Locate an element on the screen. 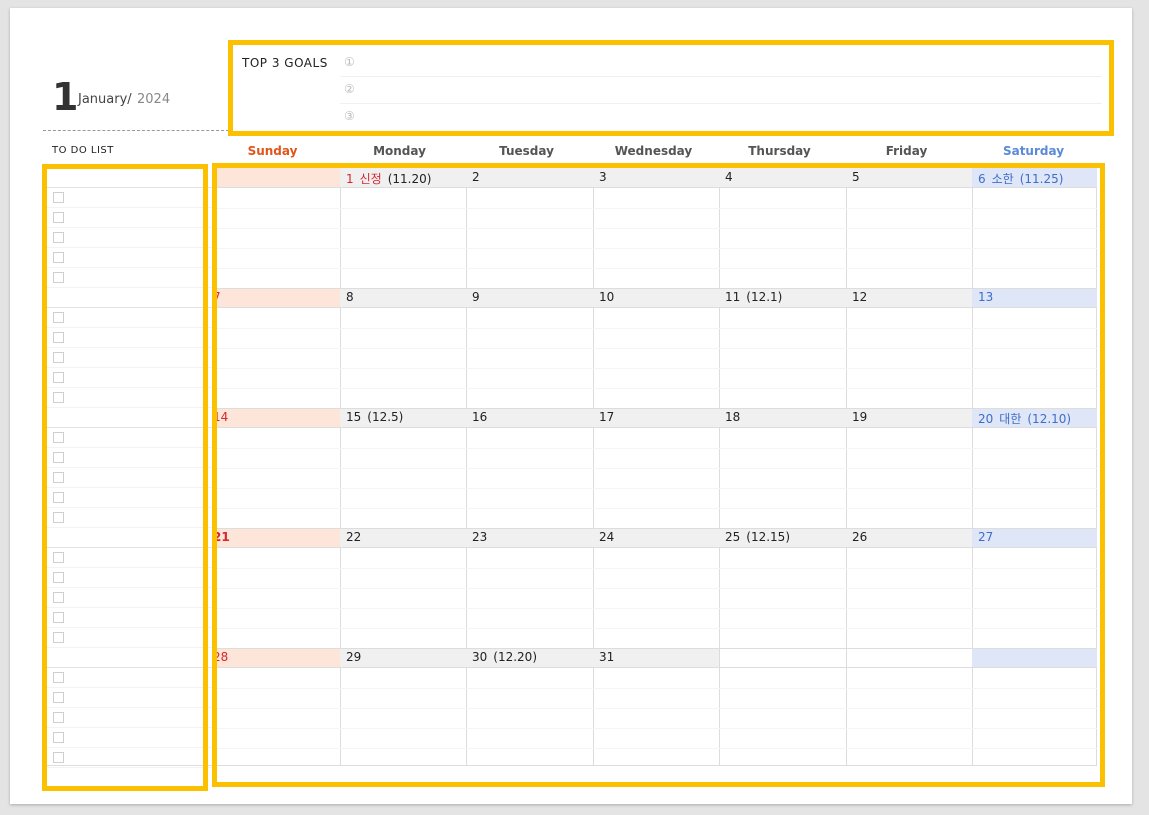 Image resolution: width=1149 pixels, height=815 pixels. month-name: January/ is located at coordinates (105, 99).